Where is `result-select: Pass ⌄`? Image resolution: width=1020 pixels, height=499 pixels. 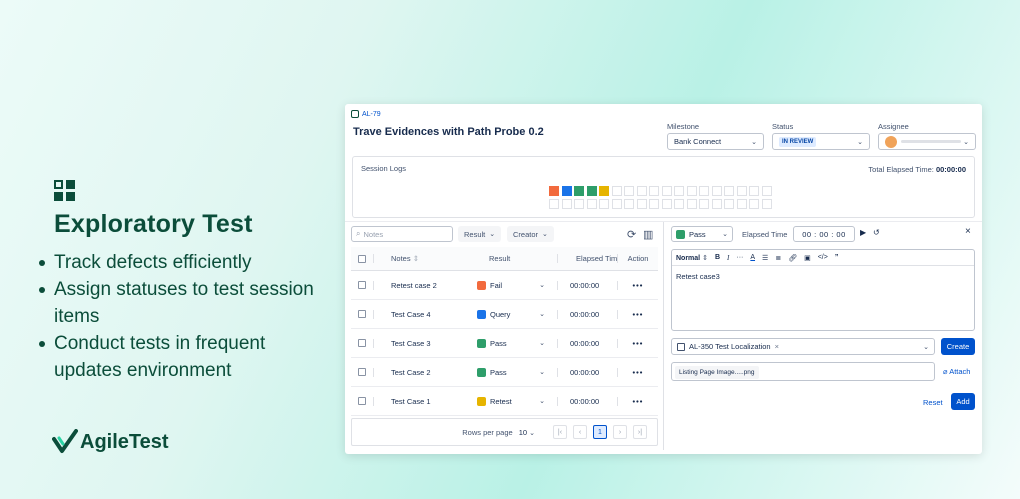 result-select: Pass ⌄ is located at coordinates (702, 234).